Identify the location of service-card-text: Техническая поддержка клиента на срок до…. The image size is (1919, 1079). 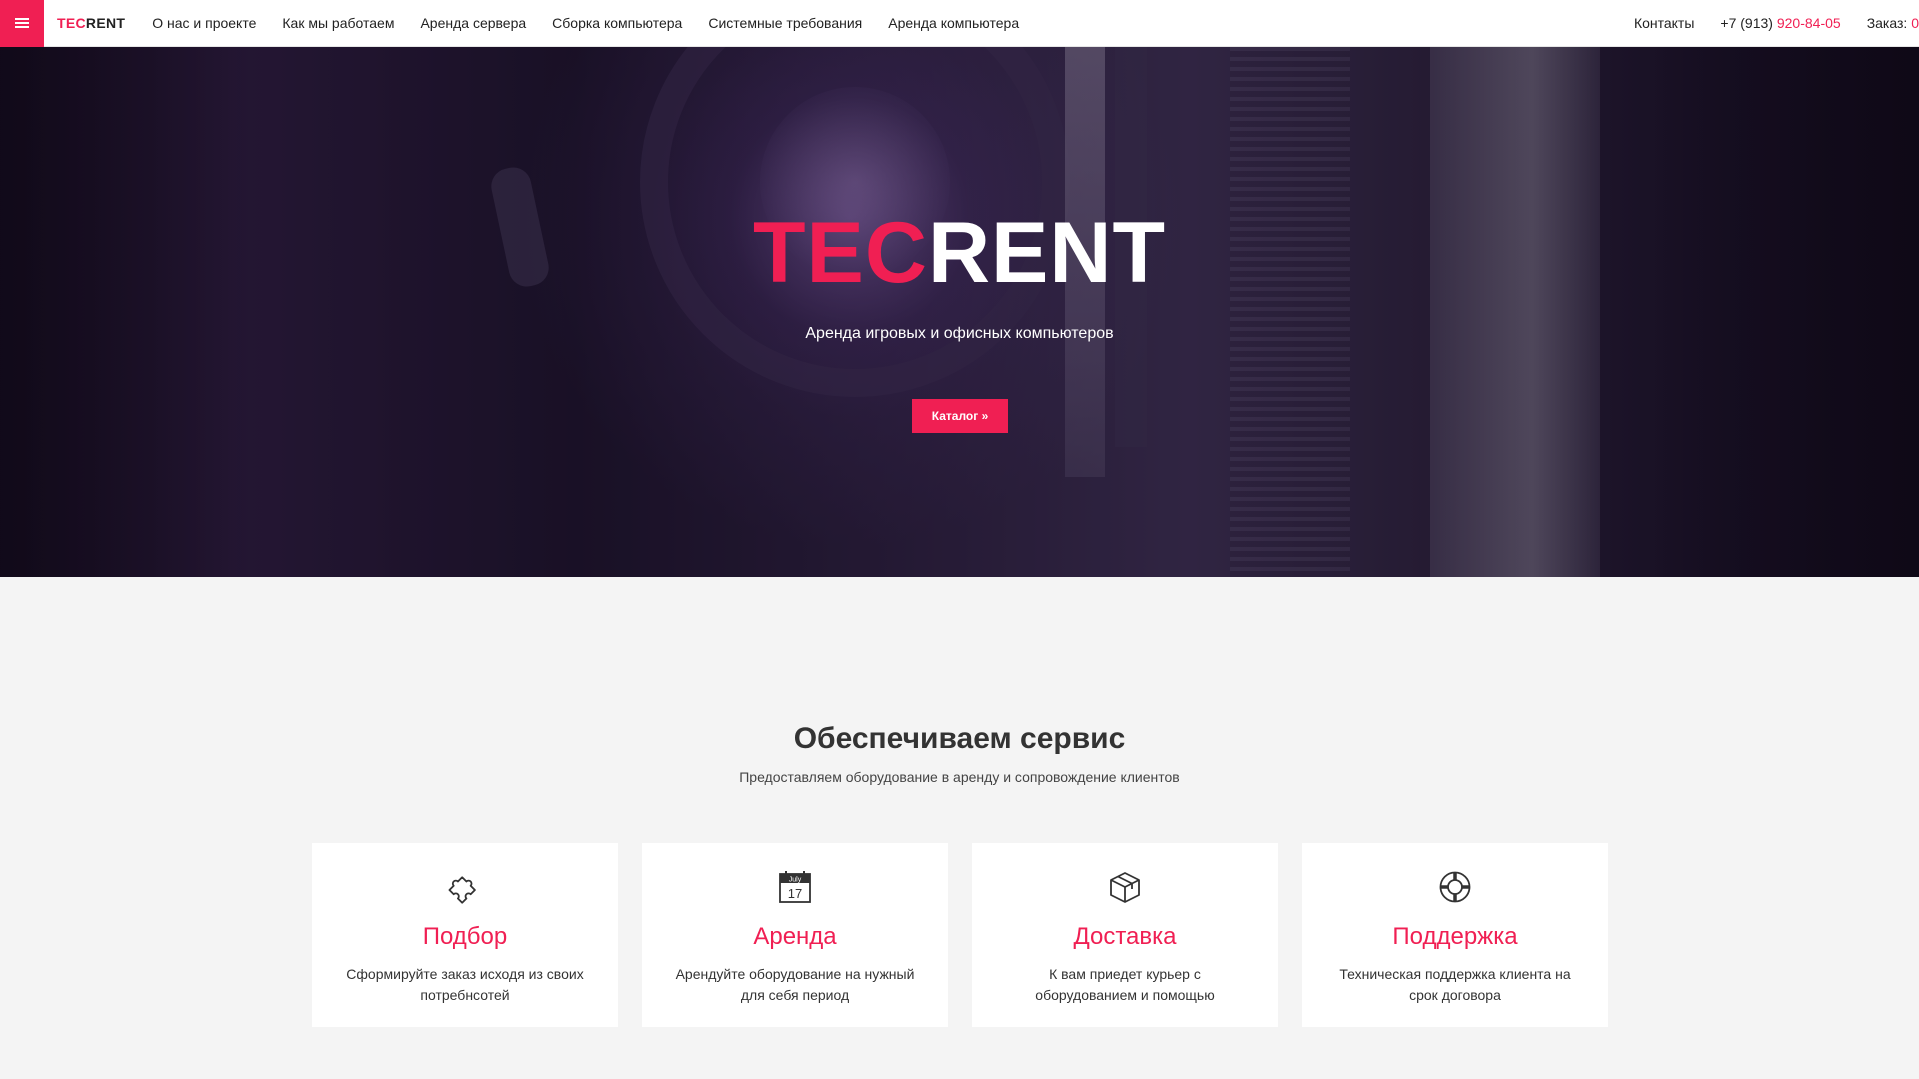
(1455, 984).